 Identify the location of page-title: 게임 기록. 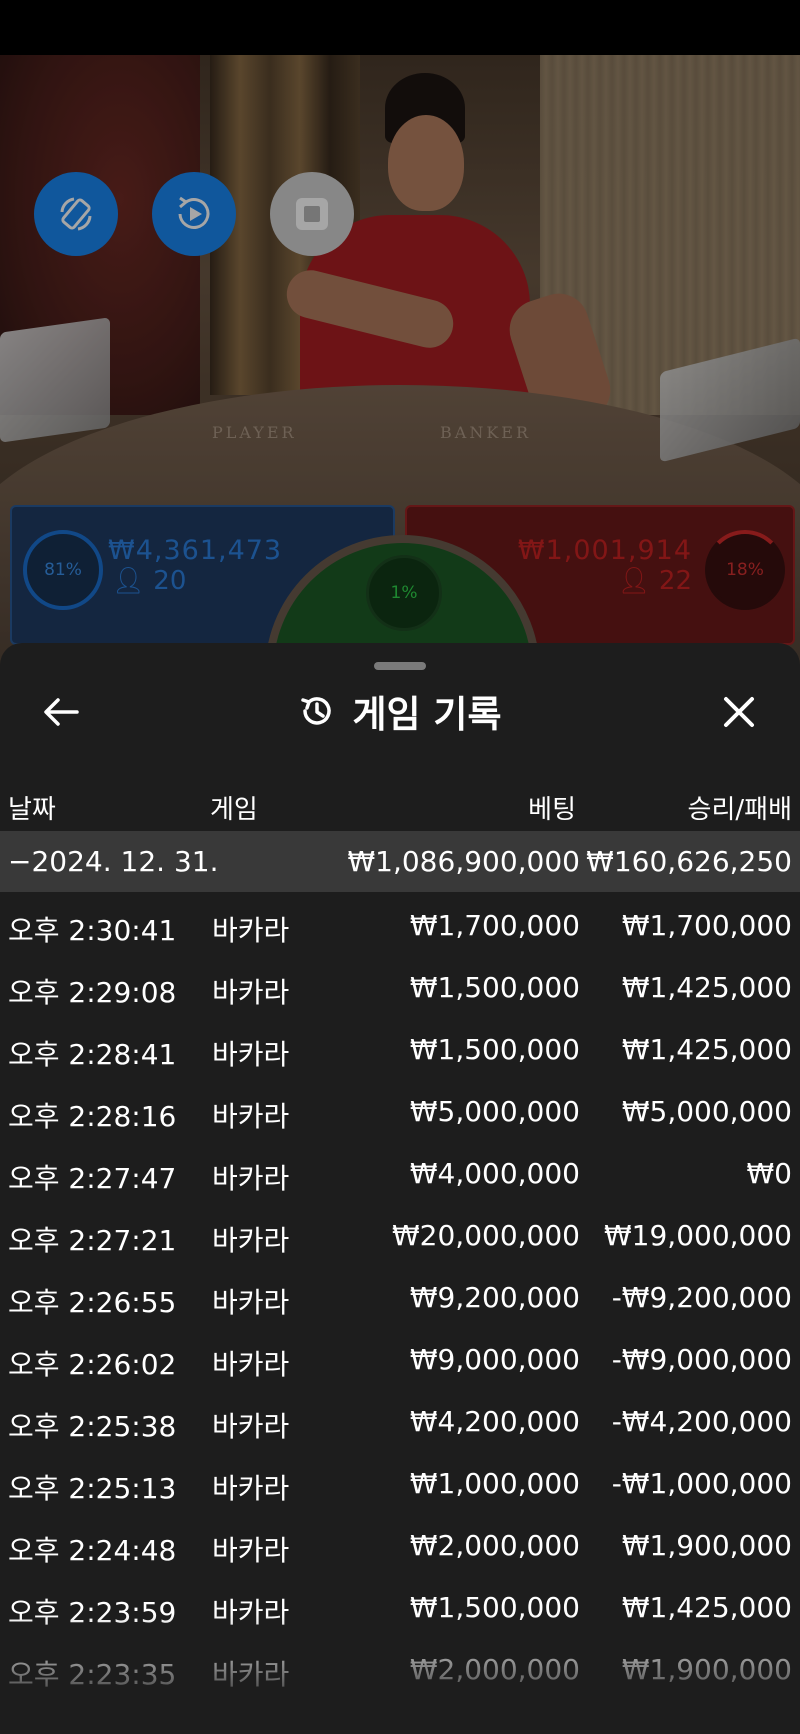
(427, 714).